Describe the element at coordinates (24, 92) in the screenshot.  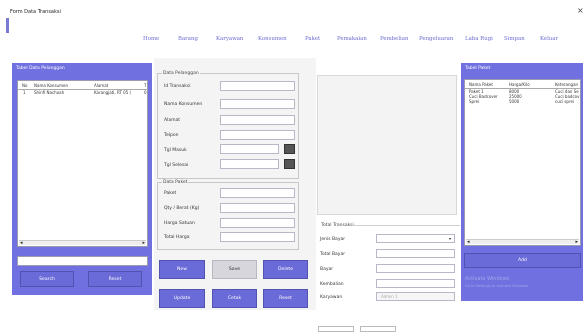
I see `table-cell: 1` at that location.